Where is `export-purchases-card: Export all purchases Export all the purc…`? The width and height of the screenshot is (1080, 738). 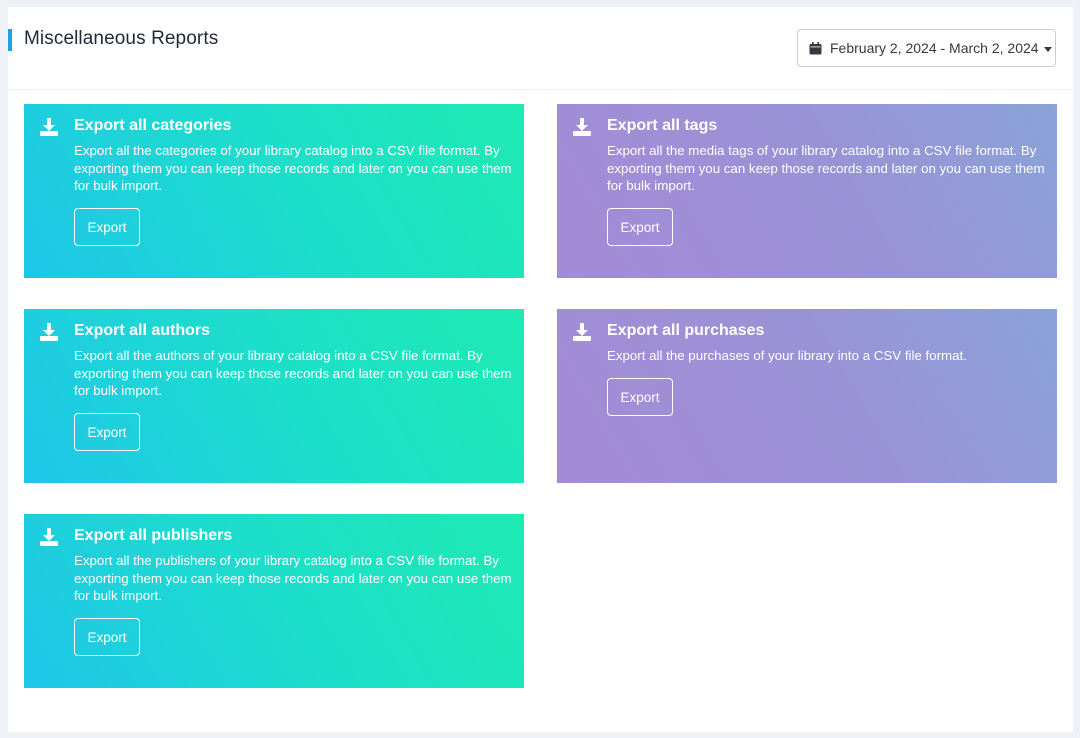 export-purchases-card: Export all purchases Export all the purc… is located at coordinates (807, 396).